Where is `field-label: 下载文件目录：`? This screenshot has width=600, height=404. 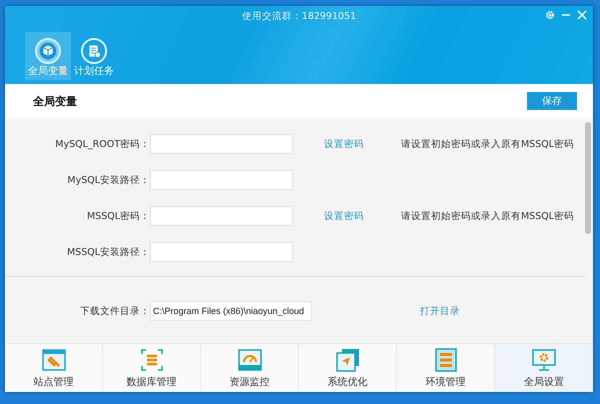
field-label: 下载文件目录： is located at coordinates (114, 311).